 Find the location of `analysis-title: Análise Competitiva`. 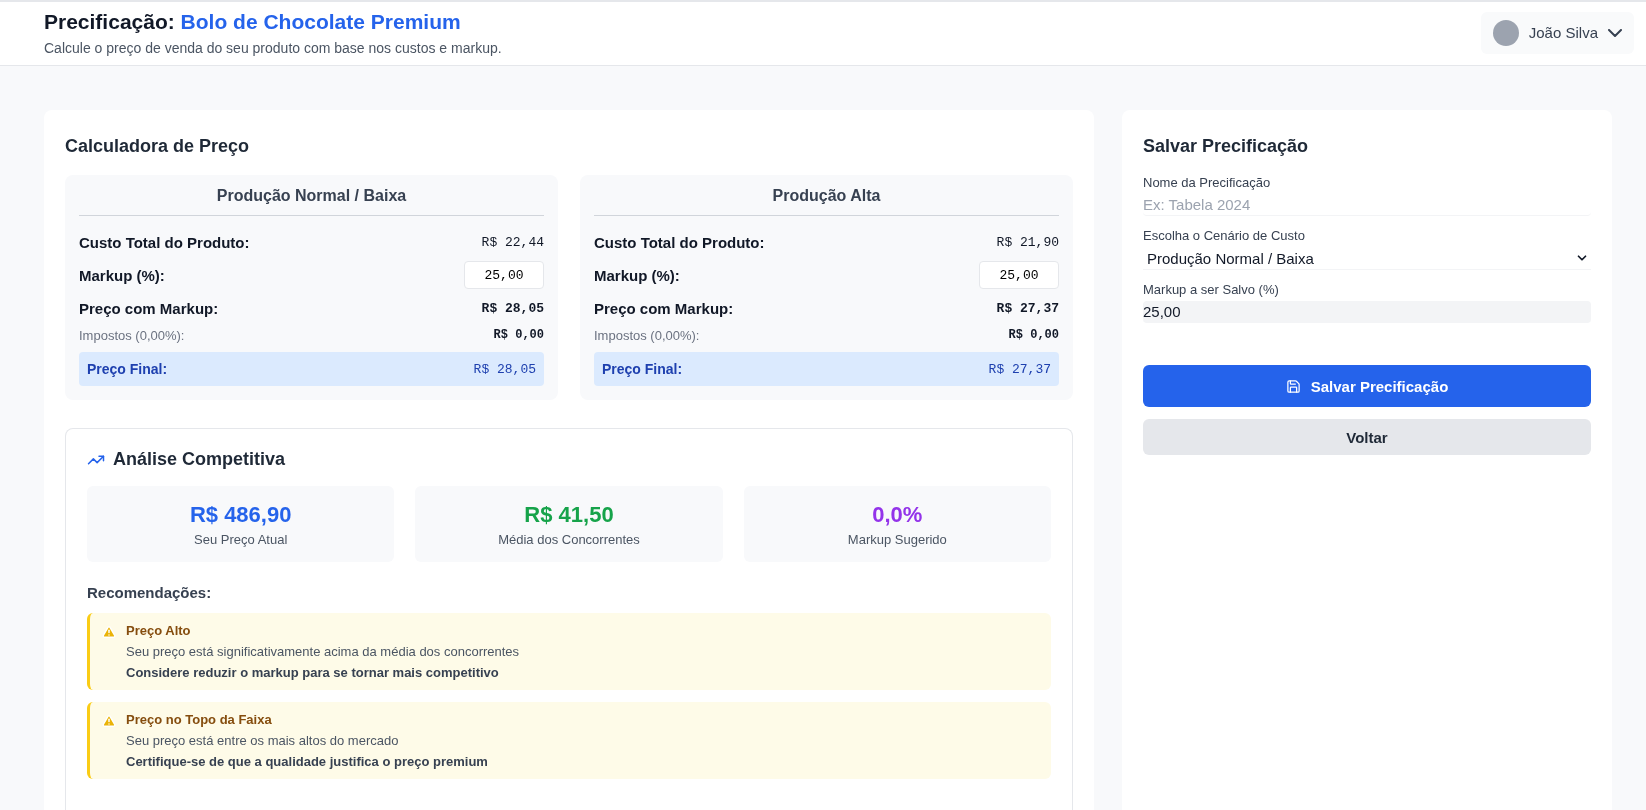

analysis-title: Análise Competitiva is located at coordinates (199, 459).